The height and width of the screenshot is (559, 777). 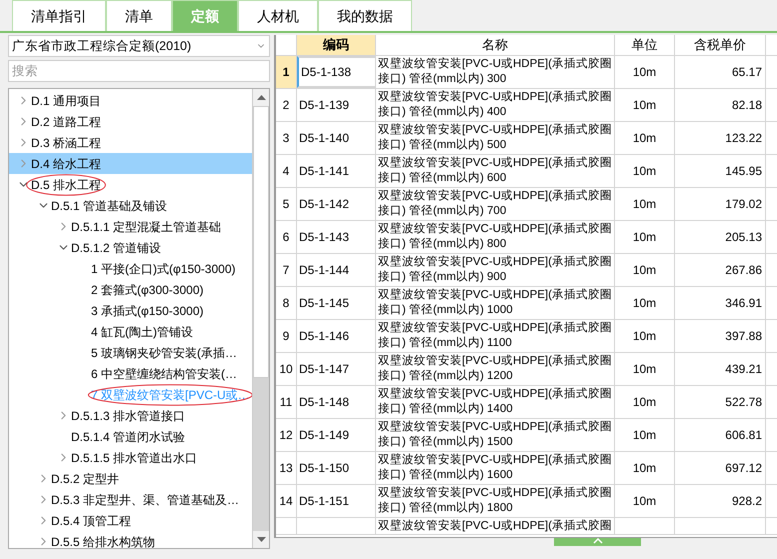 I want to click on library-dropdown: 广东省市政工程综合定额(2010), so click(x=139, y=46).